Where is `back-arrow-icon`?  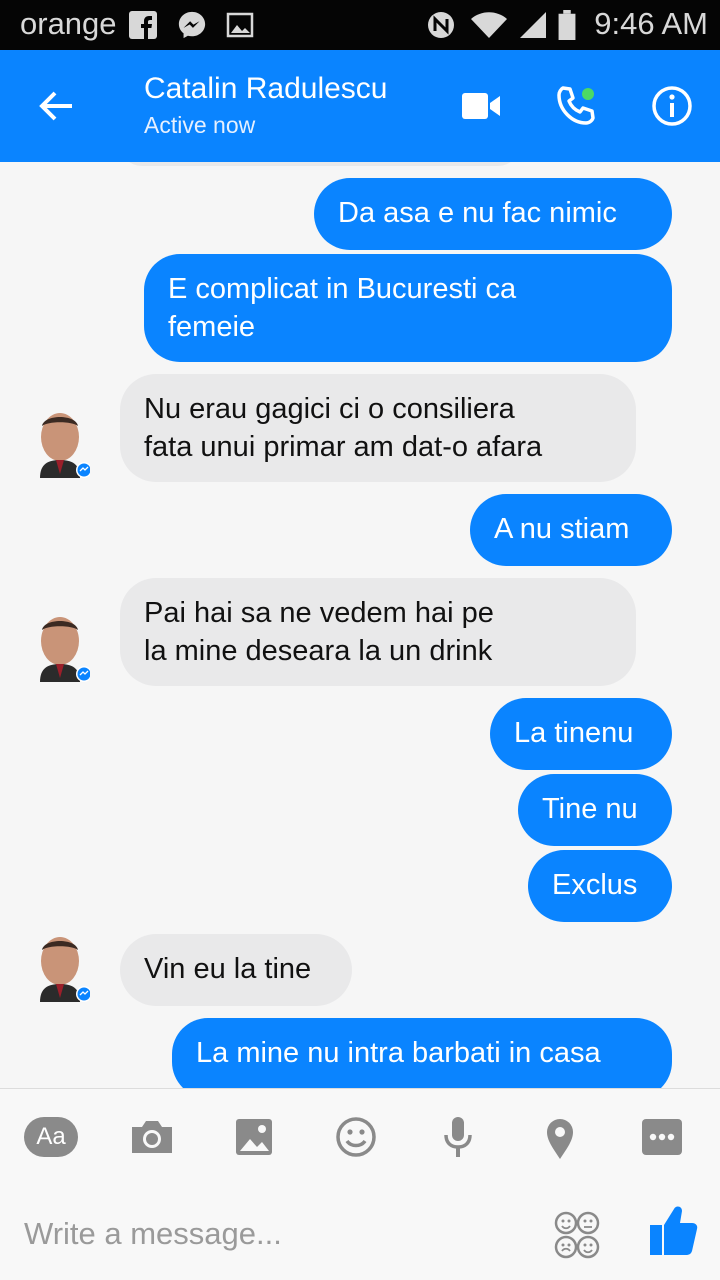 back-arrow-icon is located at coordinates (56, 106).